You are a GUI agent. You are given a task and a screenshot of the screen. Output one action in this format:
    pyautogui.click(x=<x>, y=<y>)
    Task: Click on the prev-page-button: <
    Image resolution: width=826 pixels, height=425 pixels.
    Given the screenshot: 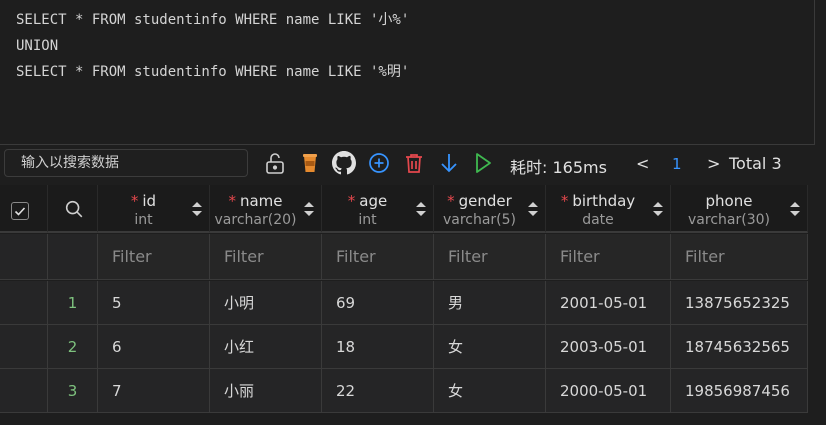 What is the action you would take?
    pyautogui.click(x=642, y=163)
    